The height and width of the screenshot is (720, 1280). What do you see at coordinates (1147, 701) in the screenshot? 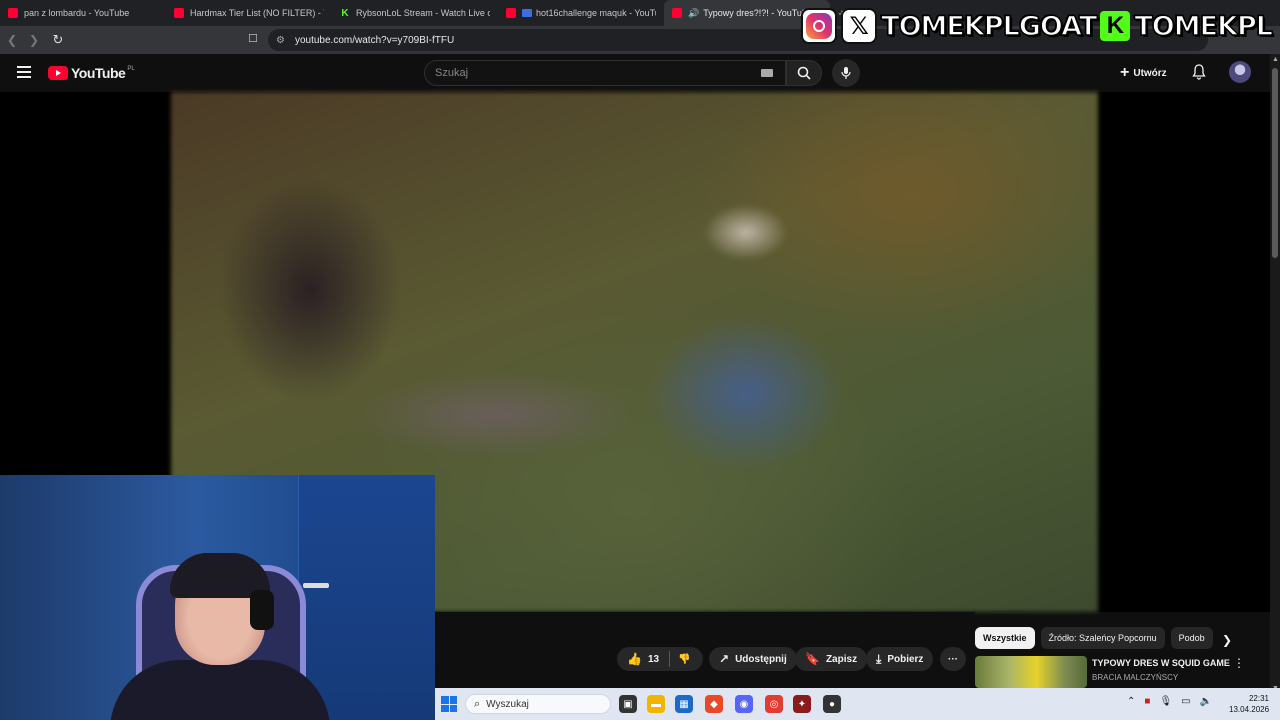
I see `tray-app-icon: ■` at bounding box center [1147, 701].